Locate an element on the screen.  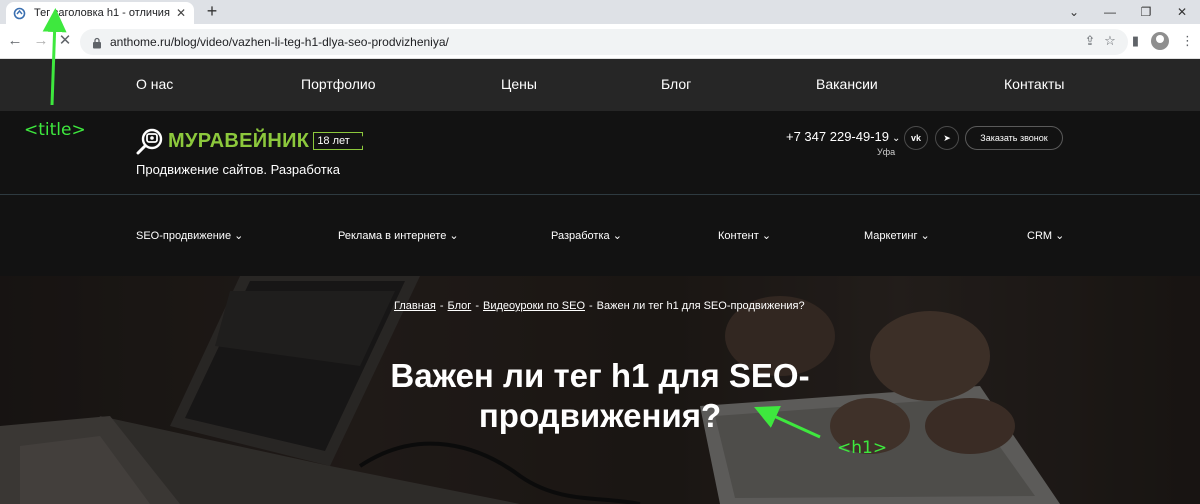
logo-text: МУРАВЕЙНИК is located at coordinates (239, 140).